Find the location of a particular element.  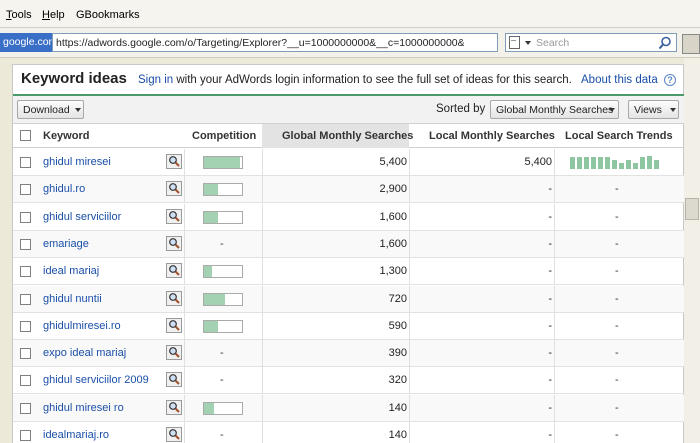

keyword-link: ghidul serviciilor is located at coordinates (82, 217).